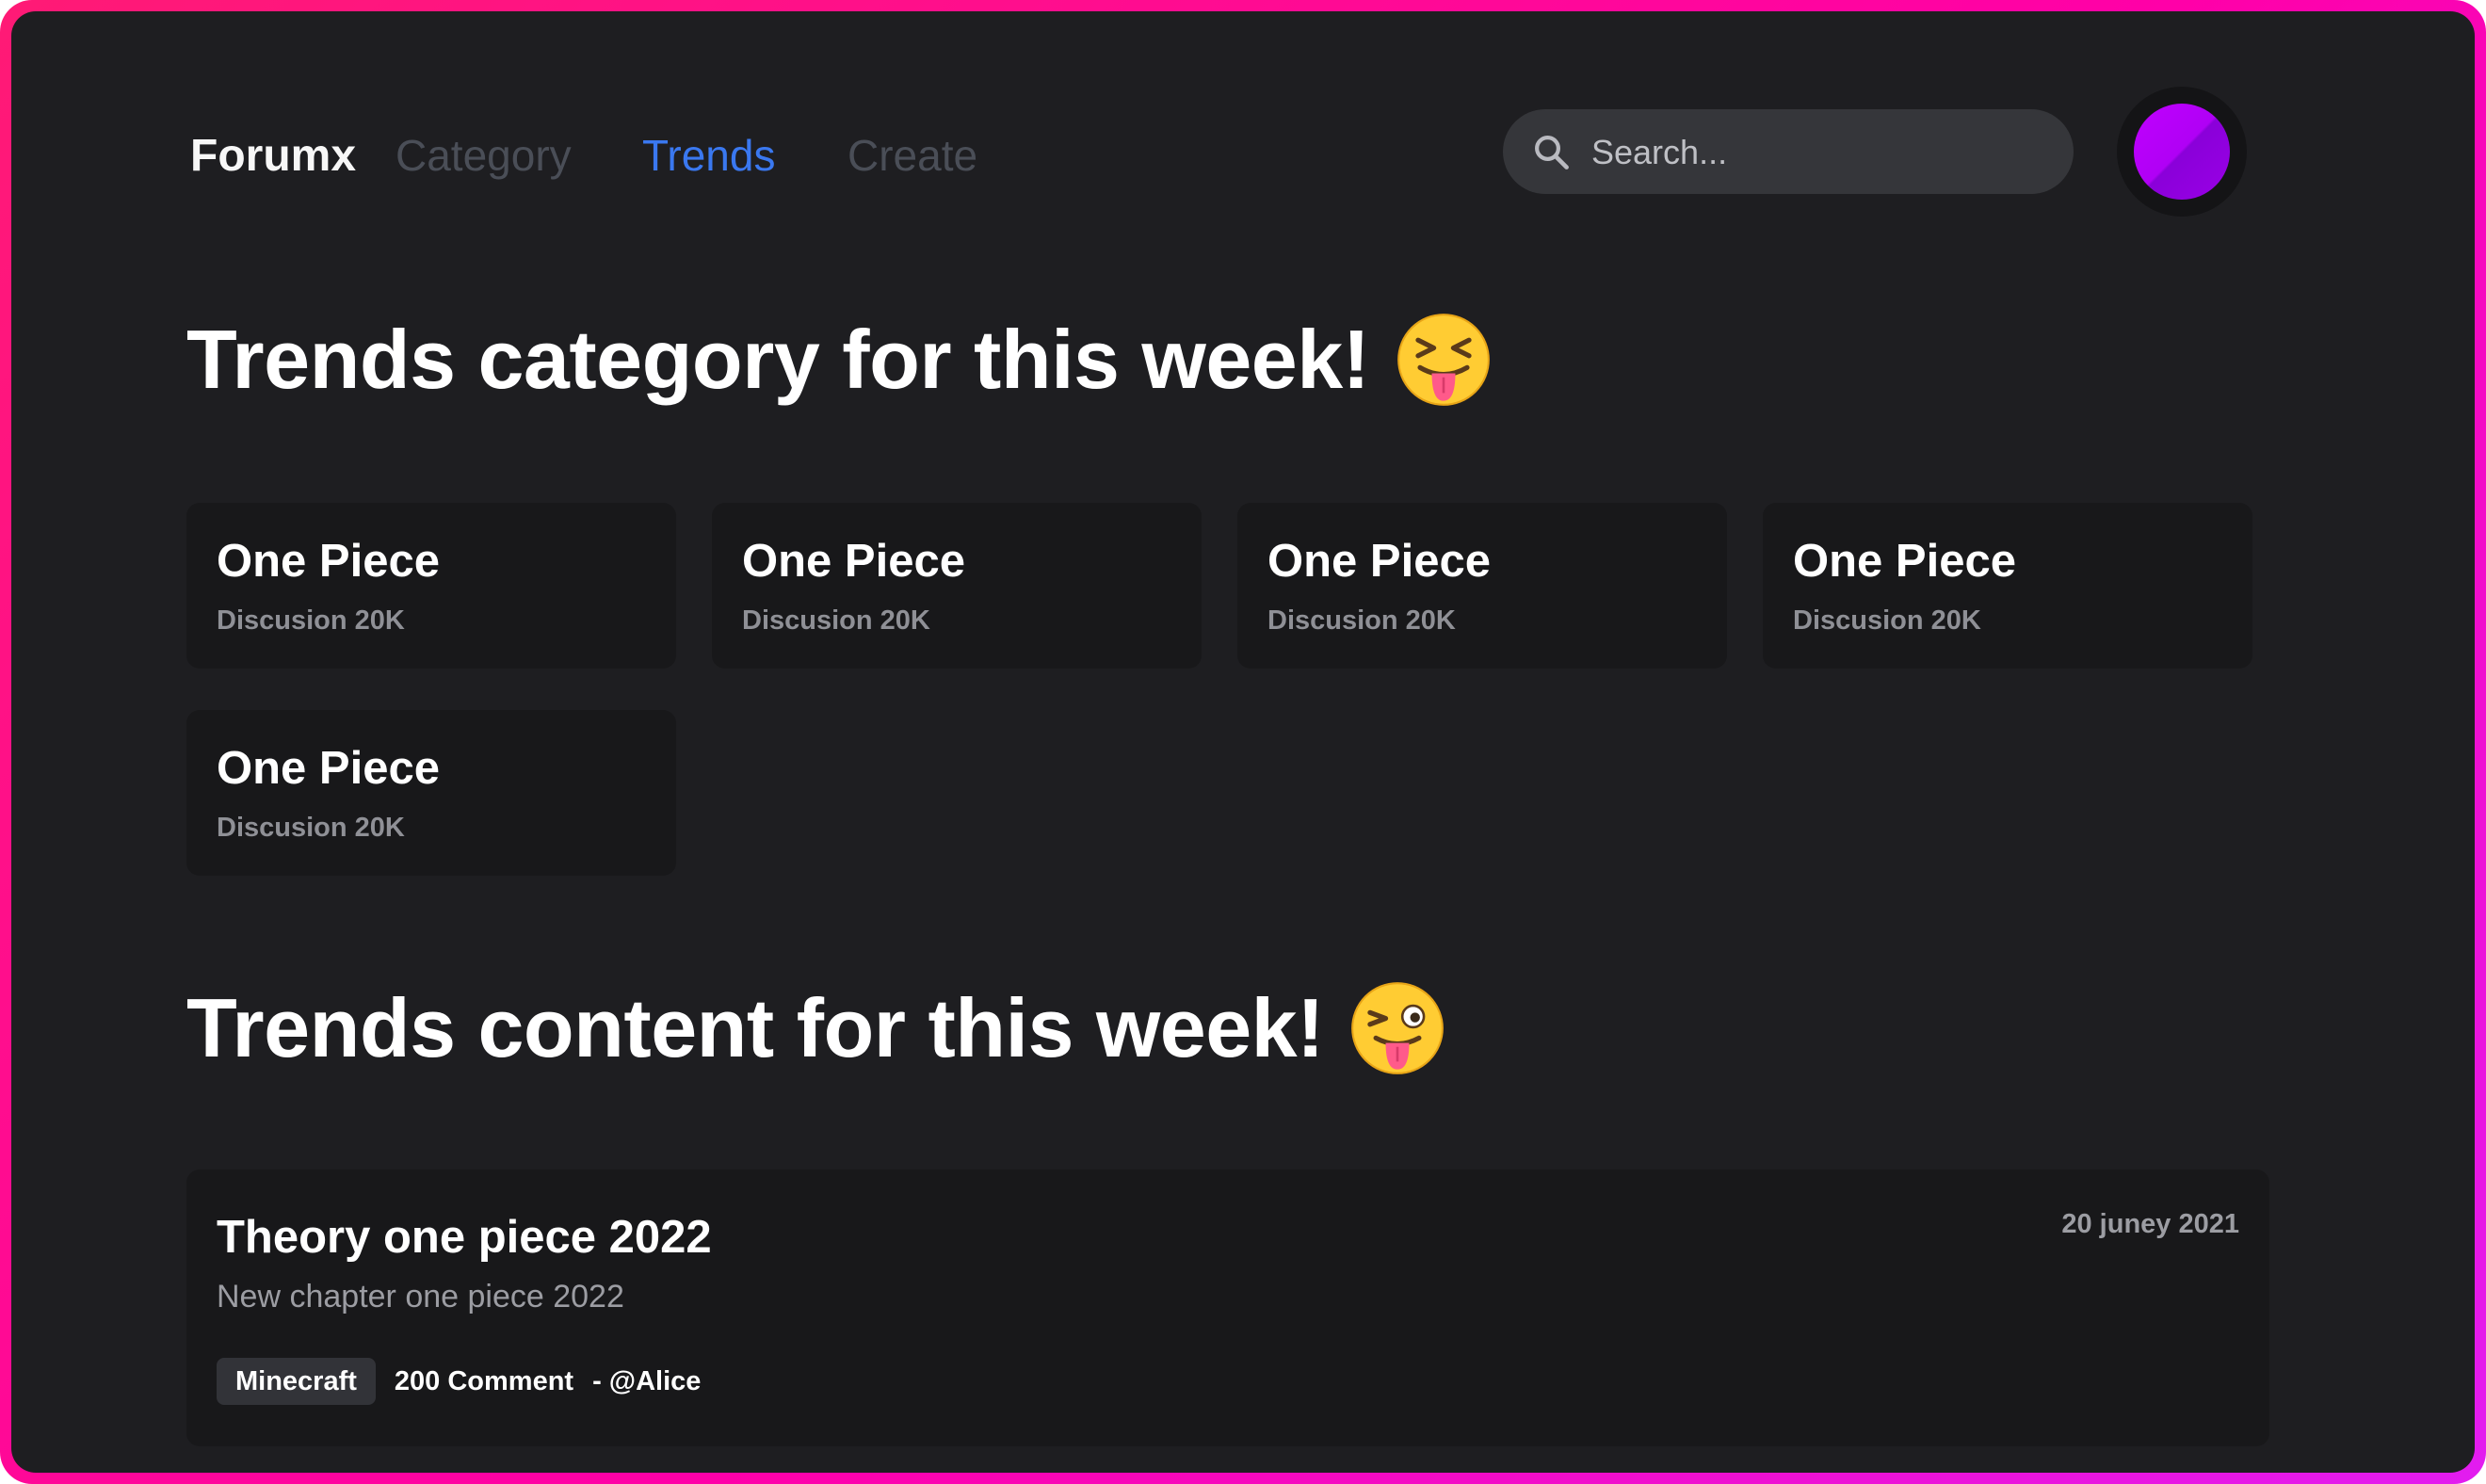 Image resolution: width=2486 pixels, height=1484 pixels. I want to click on user-avatar, so click(2182, 152).